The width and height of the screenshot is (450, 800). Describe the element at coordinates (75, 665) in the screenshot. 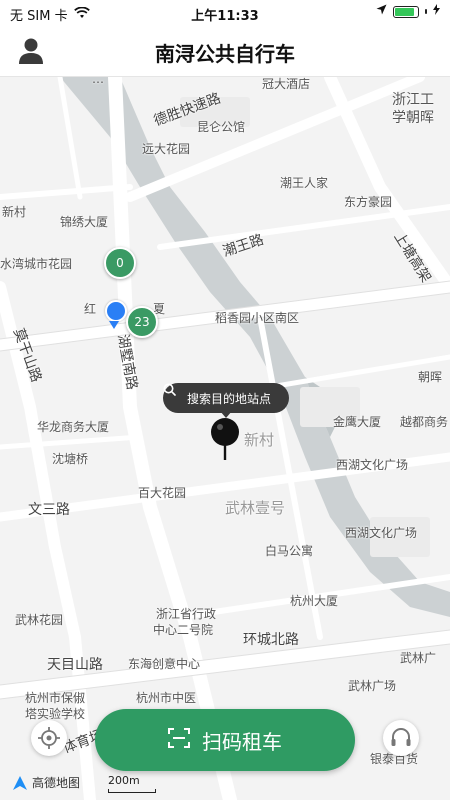

I see `label-tianmushan: 天目山路` at that location.